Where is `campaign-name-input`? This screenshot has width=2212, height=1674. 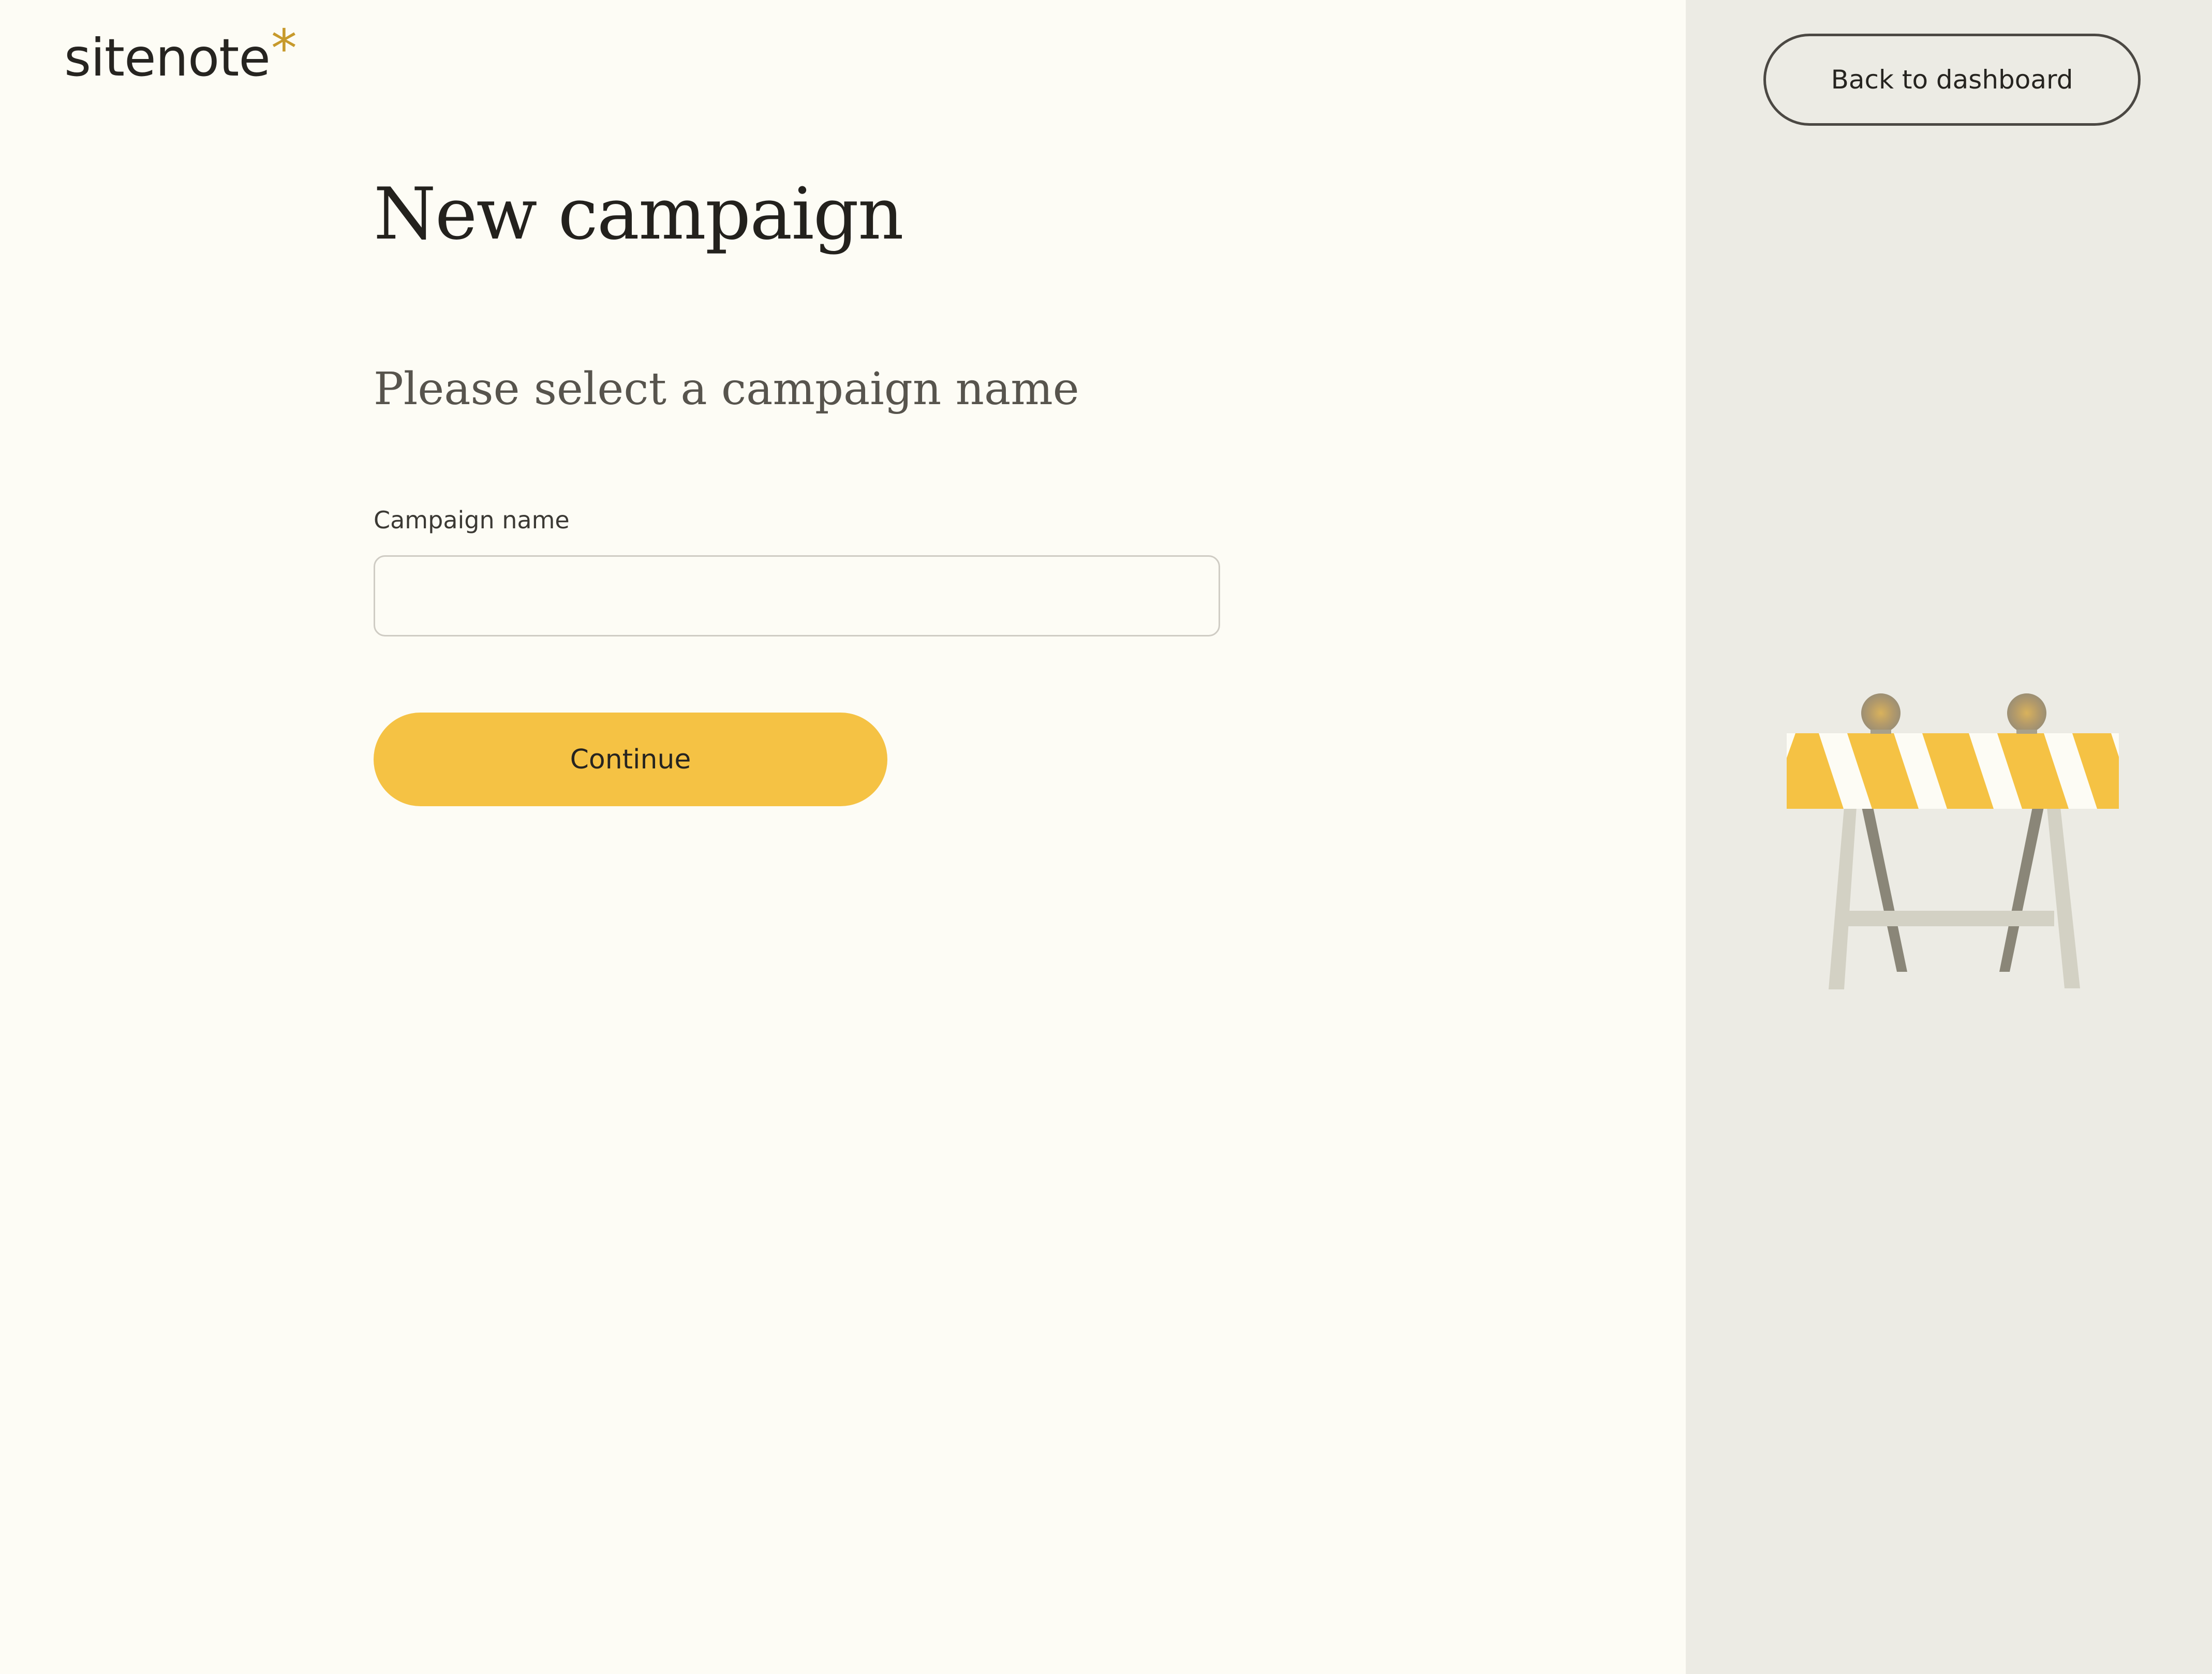
campaign-name-input is located at coordinates (797, 595).